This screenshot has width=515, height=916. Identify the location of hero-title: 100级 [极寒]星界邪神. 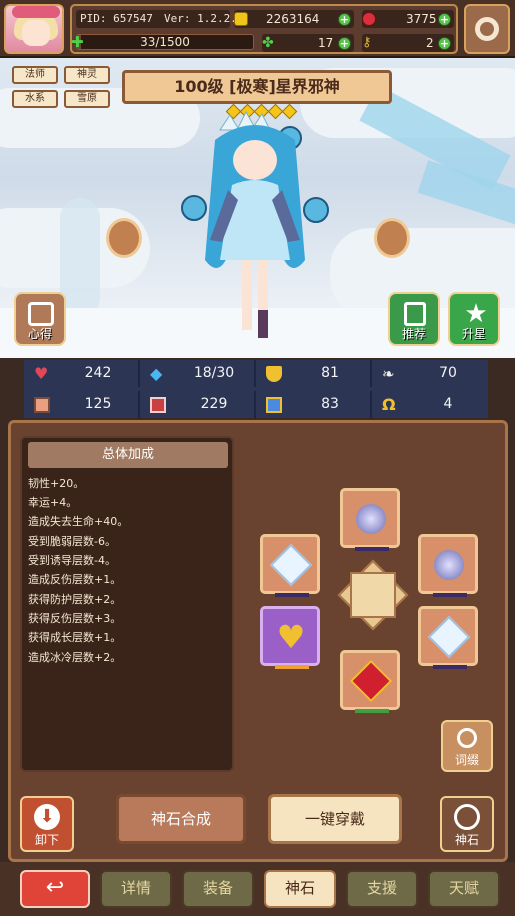
(257, 87).